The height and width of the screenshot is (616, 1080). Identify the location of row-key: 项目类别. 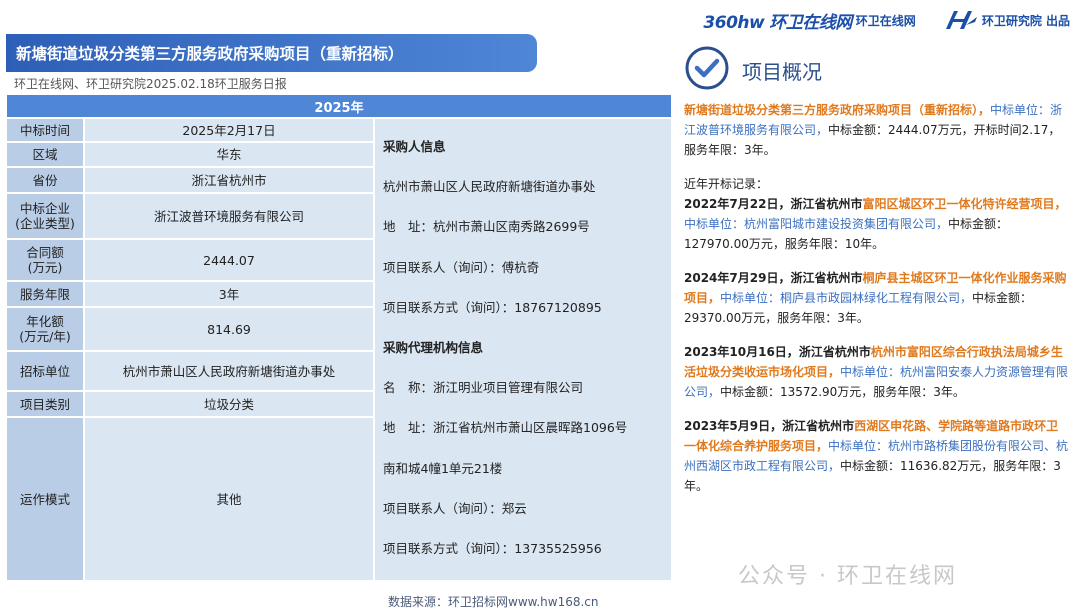
(45, 404).